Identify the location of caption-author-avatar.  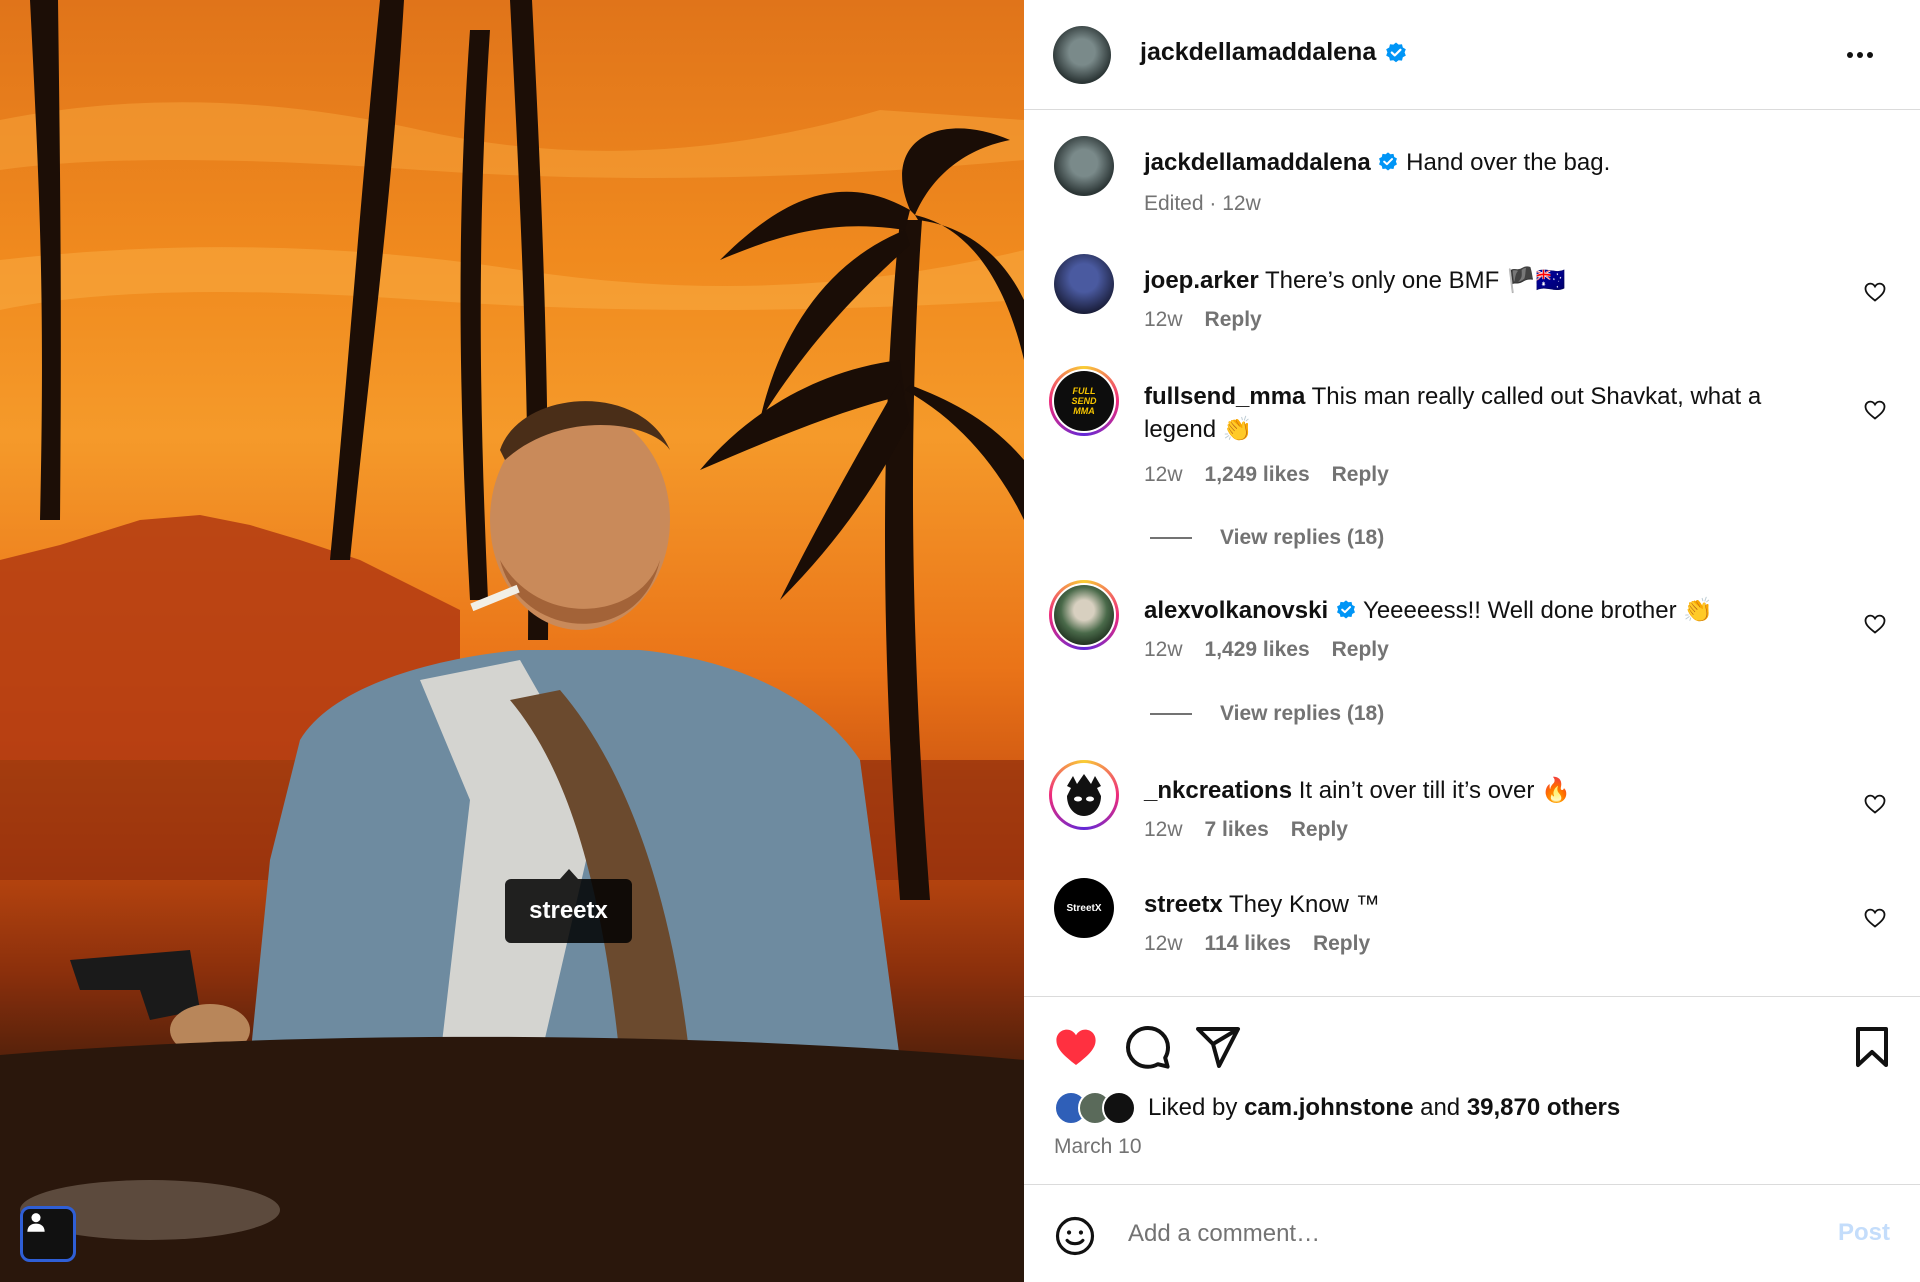
(1084, 166).